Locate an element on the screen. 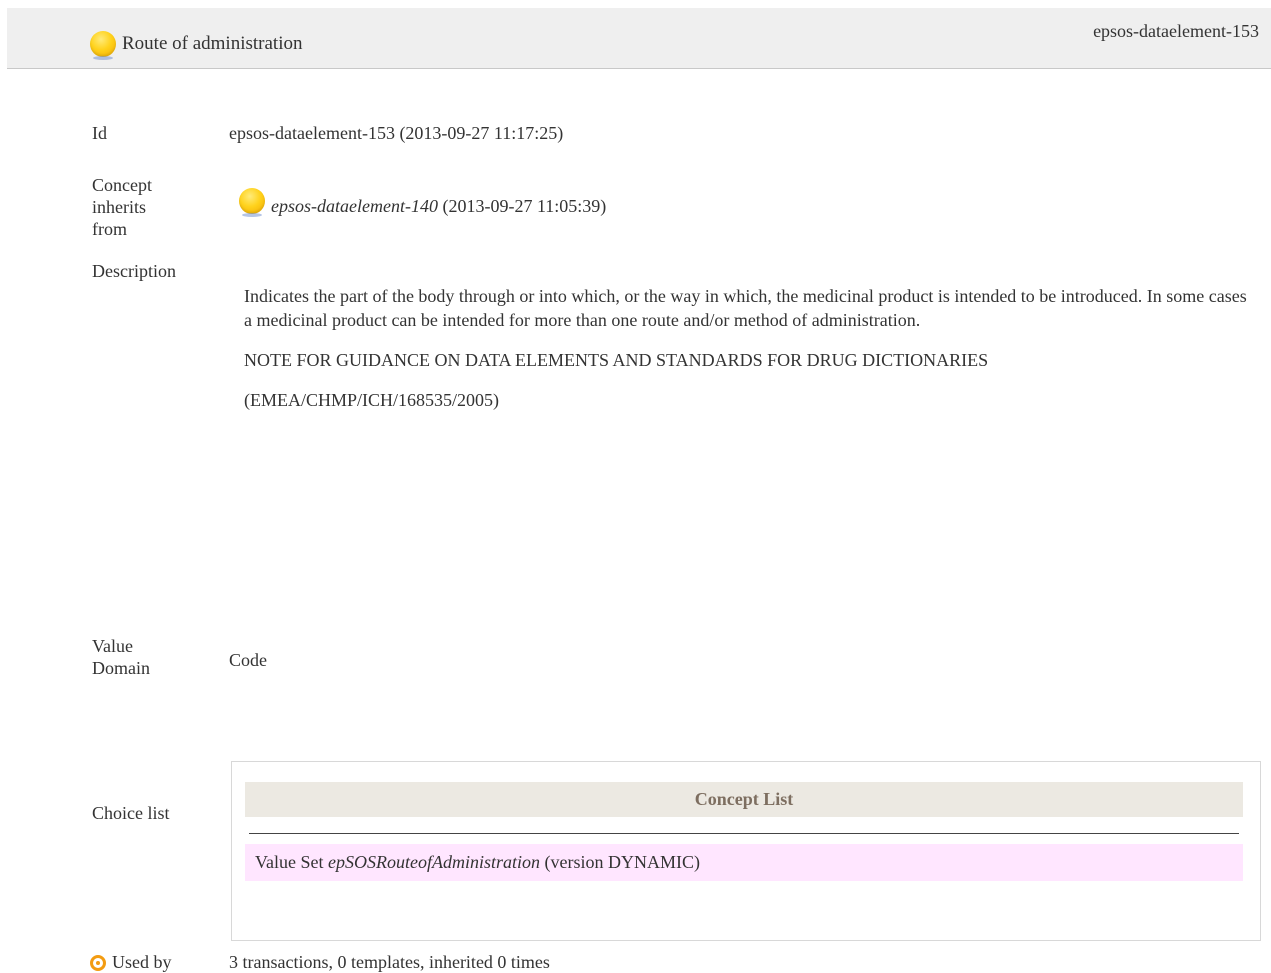 This screenshot has width=1271, height=973. header-id: epsos-dataelement-153 is located at coordinates (1176, 31).